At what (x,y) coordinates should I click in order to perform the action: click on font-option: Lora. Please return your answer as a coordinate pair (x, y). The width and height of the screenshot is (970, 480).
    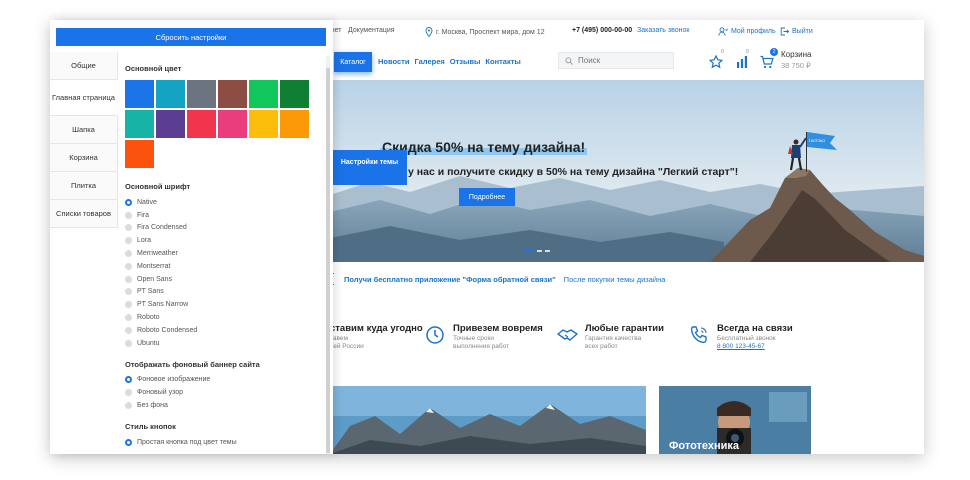
    Looking at the image, I should click on (222, 240).